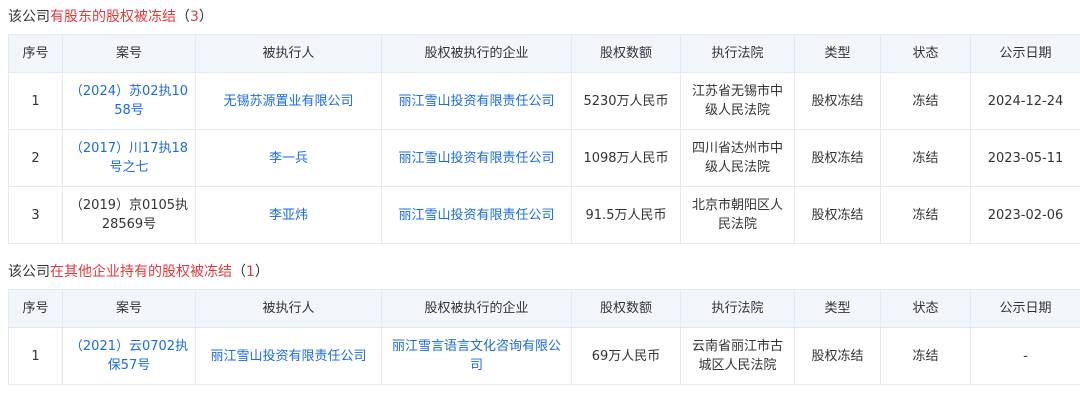 The height and width of the screenshot is (410, 1080). Describe the element at coordinates (738, 215) in the screenshot. I see `cell-court: 北京市朝阳区人民法院` at that location.